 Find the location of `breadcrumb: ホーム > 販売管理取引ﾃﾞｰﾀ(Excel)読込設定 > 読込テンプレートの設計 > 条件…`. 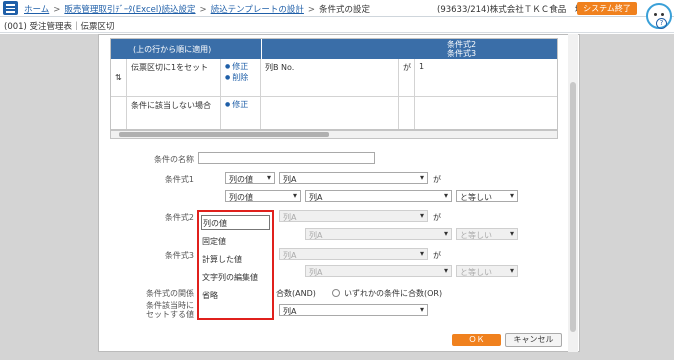

breadcrumb: ホーム > 販売管理取引ﾃﾞｰﾀ(Excel)読込設定 > 読込テンプレートの設計 > 条件… is located at coordinates (197, 10).